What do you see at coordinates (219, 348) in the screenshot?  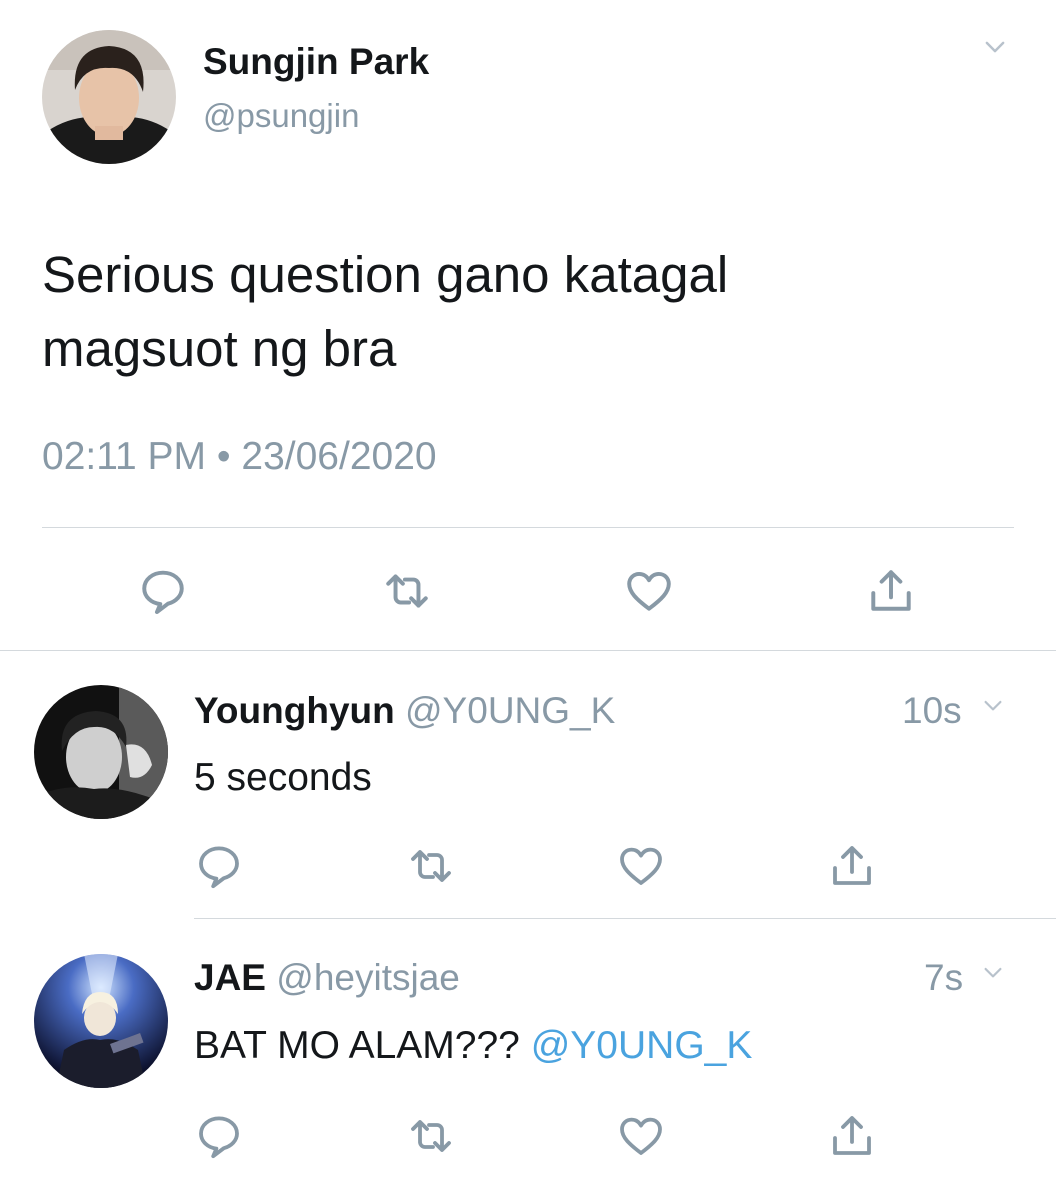 I see `tweet-text-line-2: magsuot ng bra` at bounding box center [219, 348].